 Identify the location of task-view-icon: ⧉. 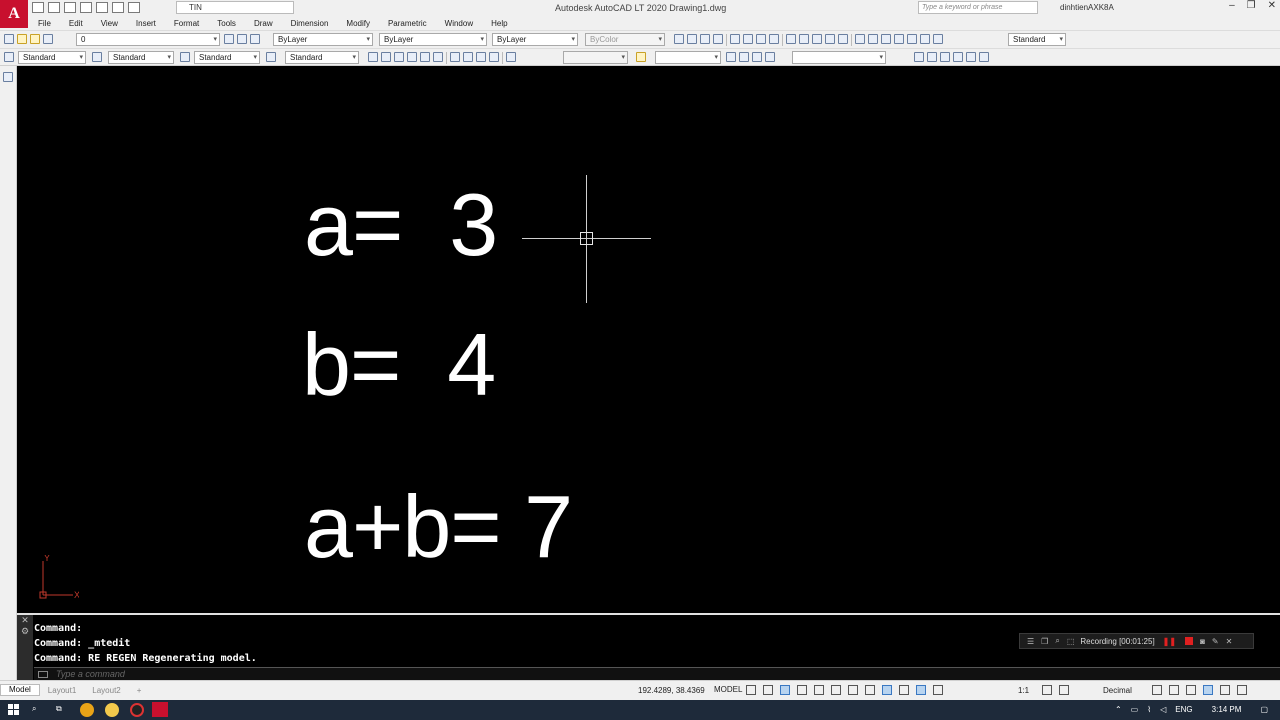
(59, 709).